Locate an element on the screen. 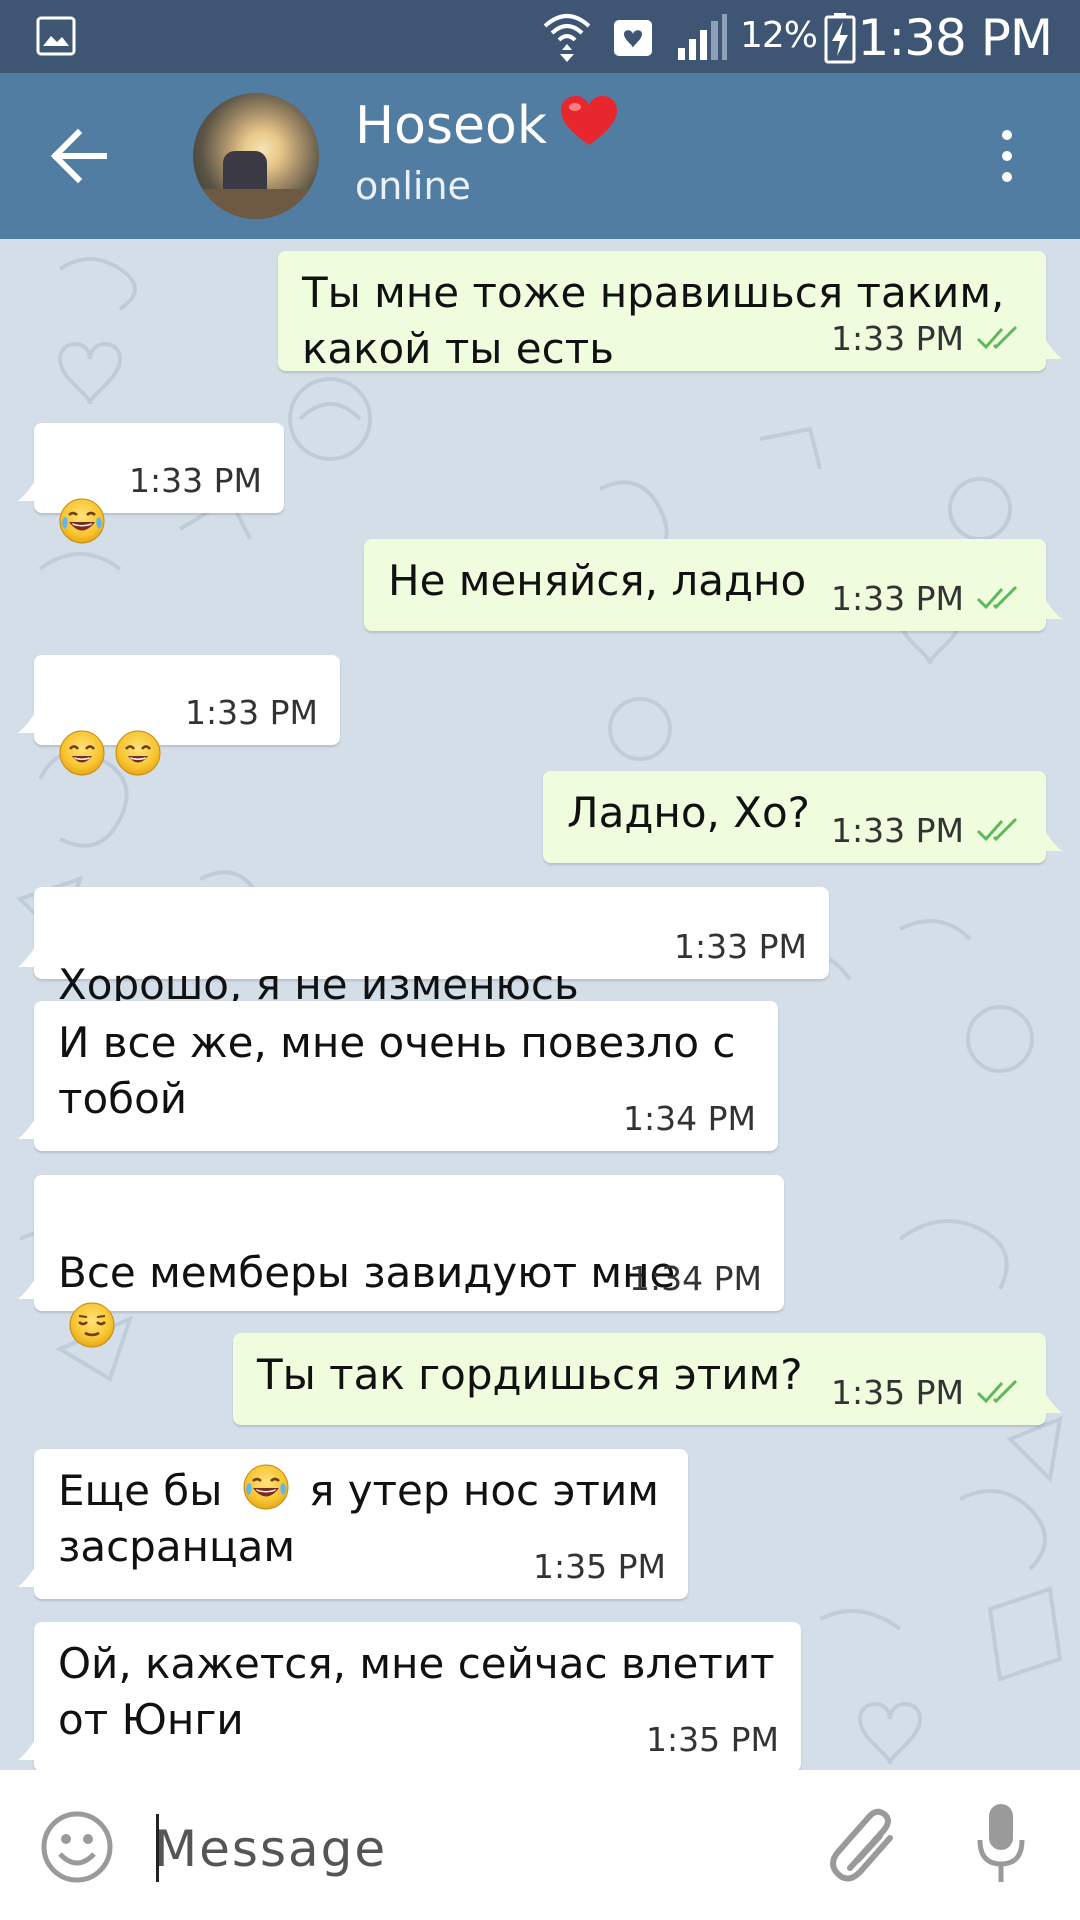 This screenshot has height=1920, width=1080. more-vert-icon is located at coordinates (1007, 156).